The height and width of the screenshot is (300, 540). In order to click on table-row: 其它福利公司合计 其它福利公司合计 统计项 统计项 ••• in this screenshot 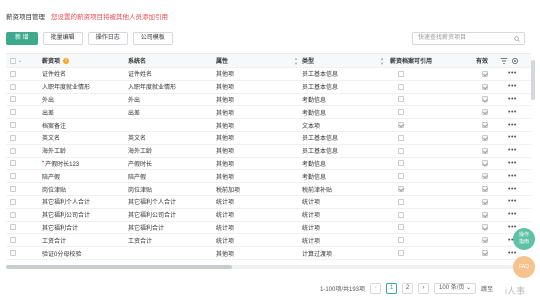, I will do `click(268, 215)`.